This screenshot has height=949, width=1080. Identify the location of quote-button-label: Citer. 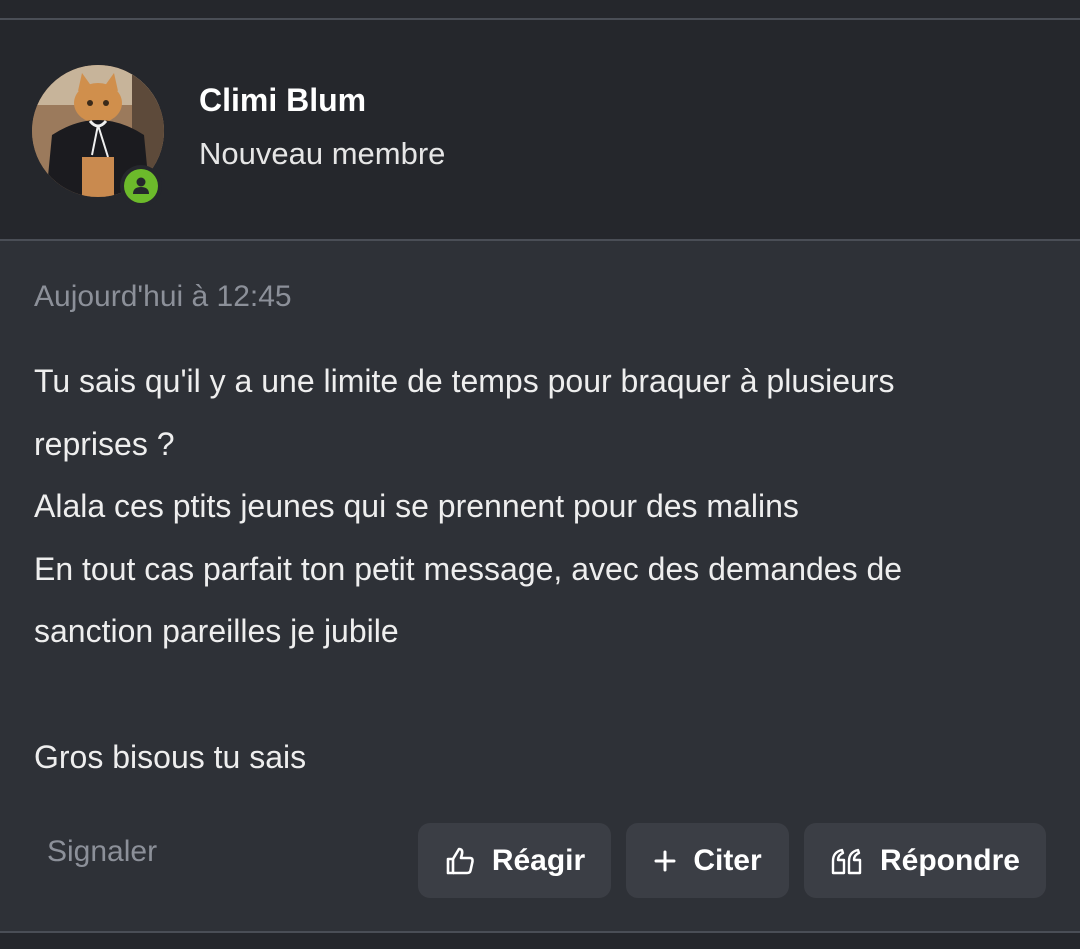
(727, 860).